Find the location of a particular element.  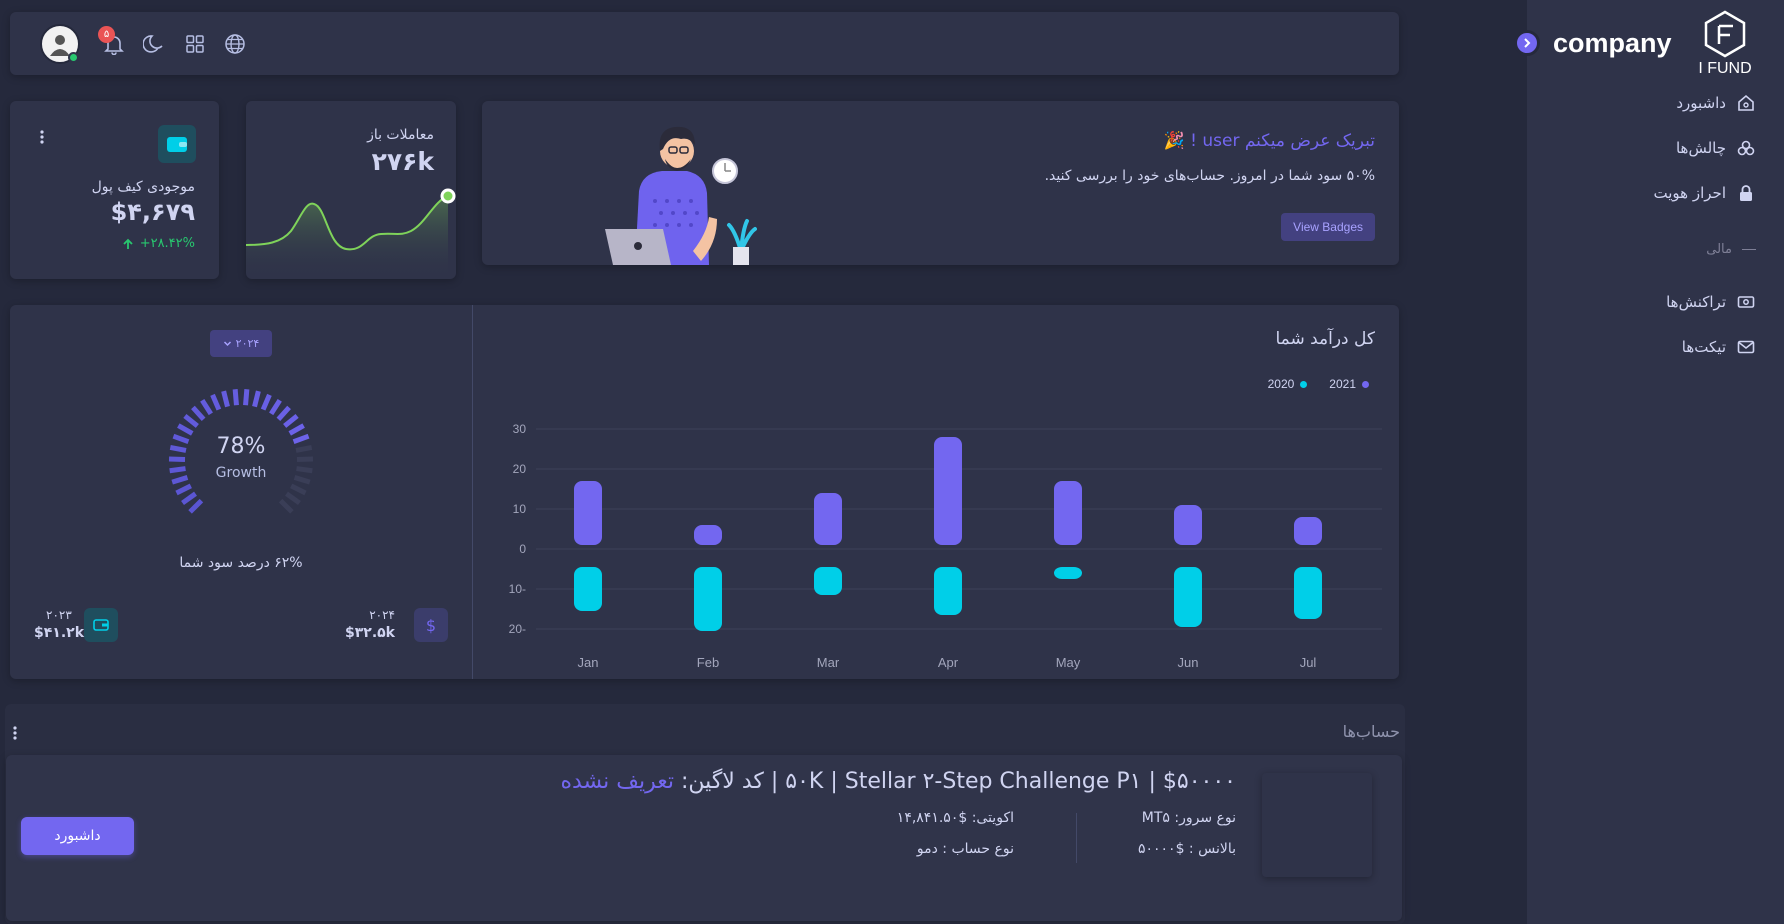

profit-text: ۶۲% درصد سود شما is located at coordinates (241, 563).